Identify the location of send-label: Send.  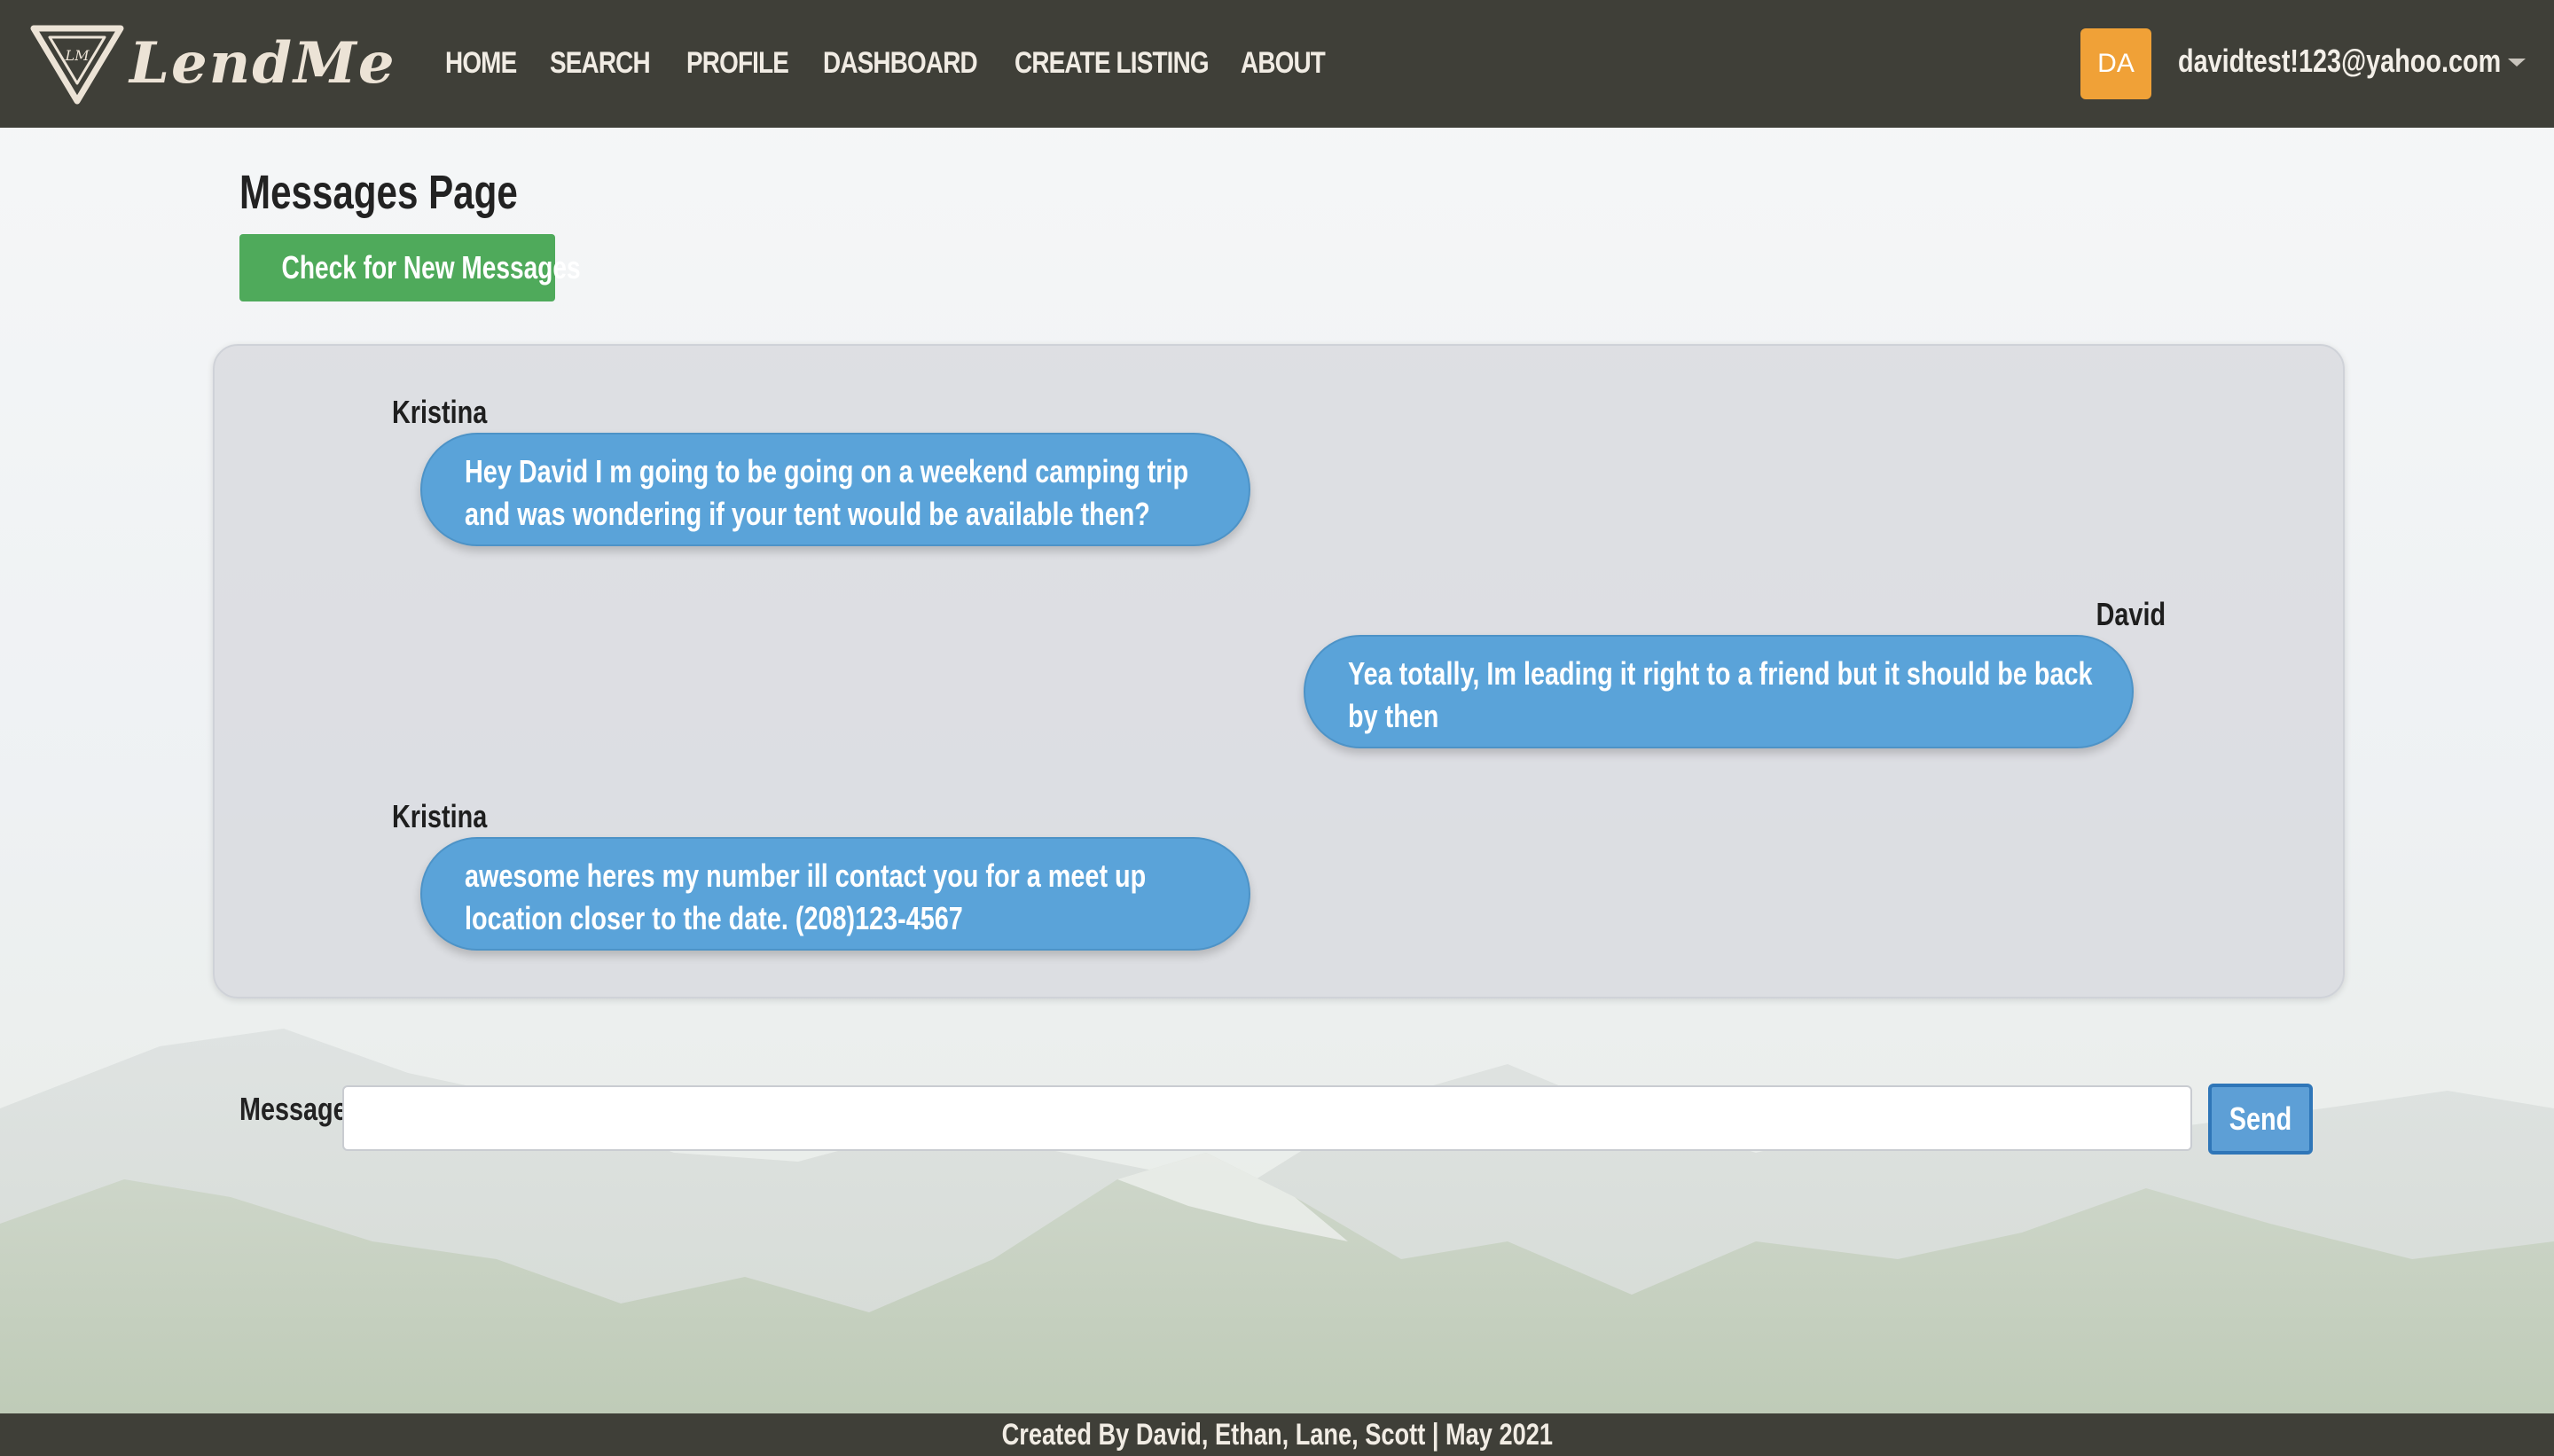
(2260, 1118).